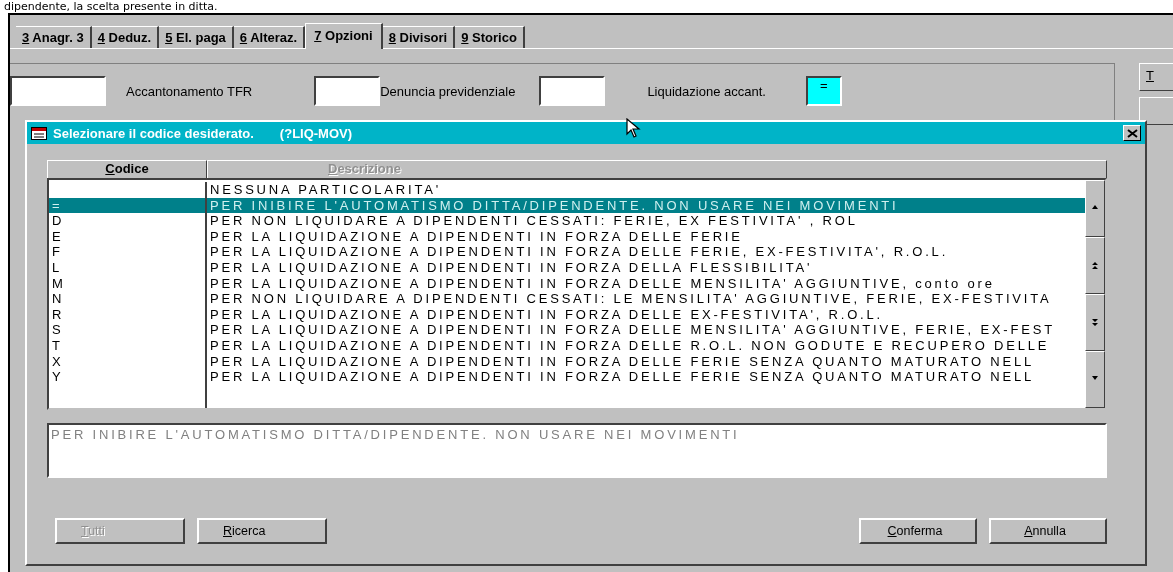 The image size is (1173, 572). Describe the element at coordinates (706, 91) in the screenshot. I see `field-label: Liquidazione accant.` at that location.